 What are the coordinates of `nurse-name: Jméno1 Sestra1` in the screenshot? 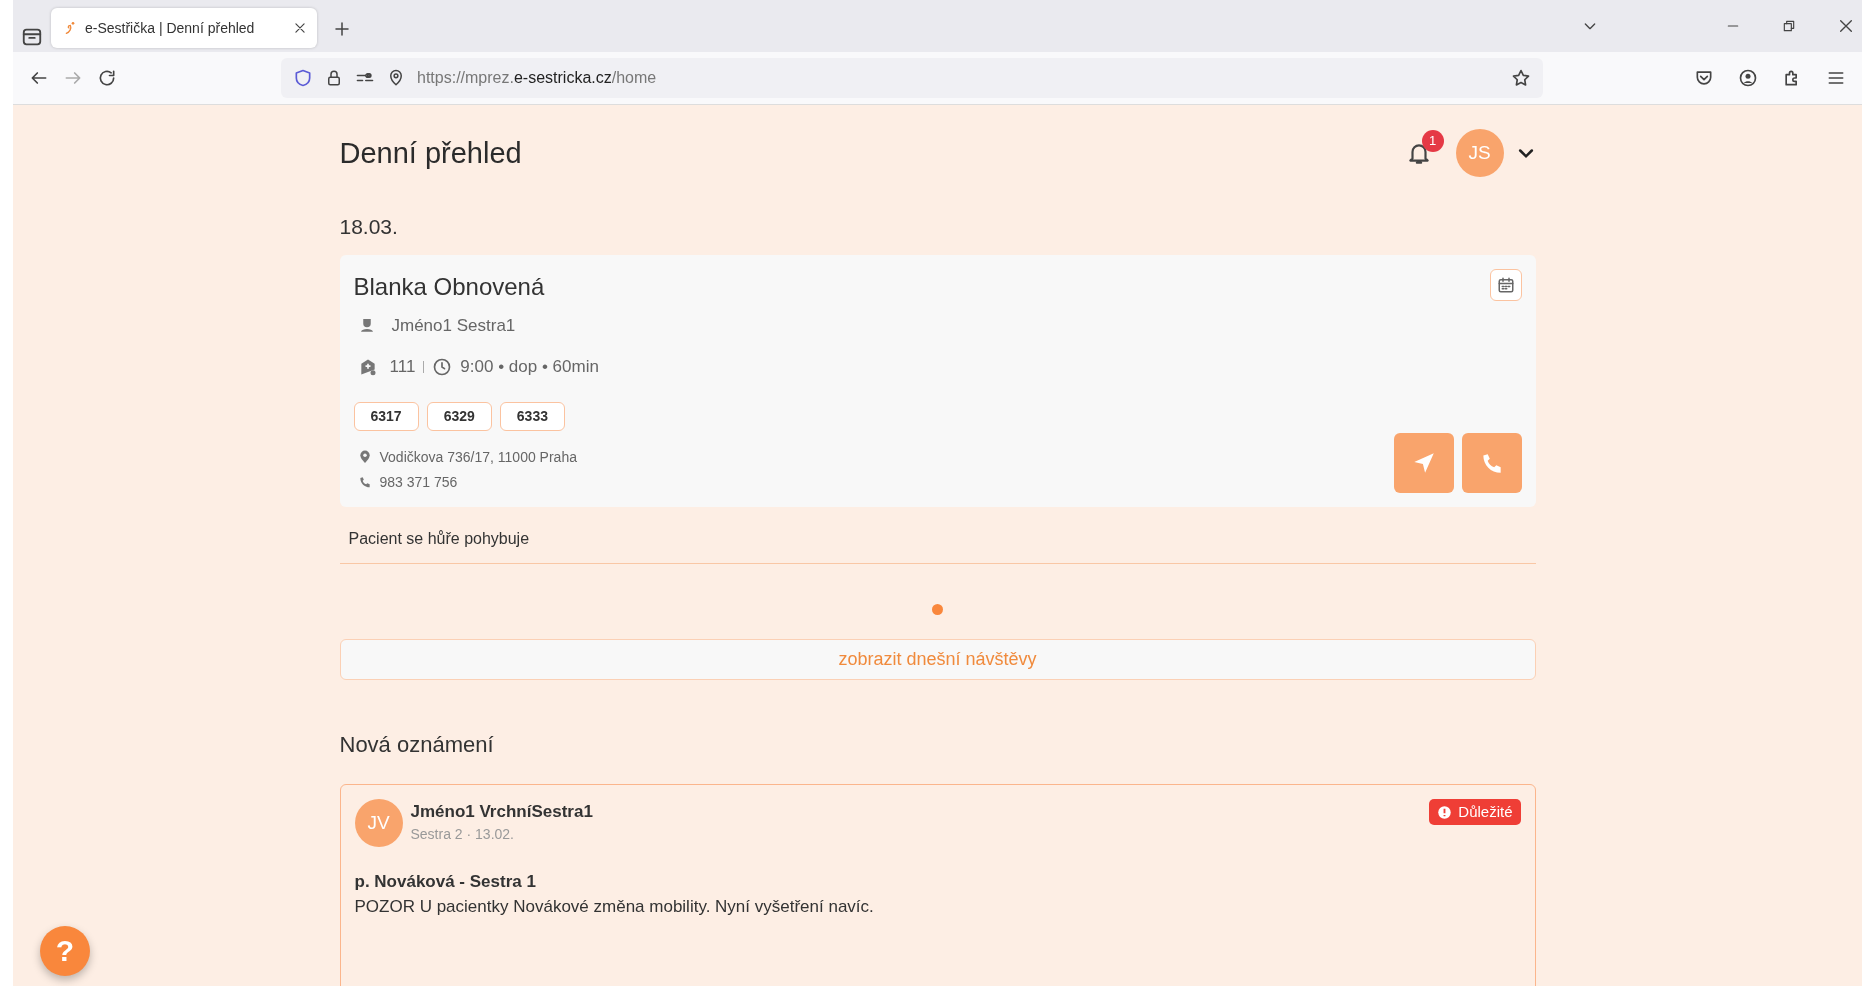 It's located at (453, 325).